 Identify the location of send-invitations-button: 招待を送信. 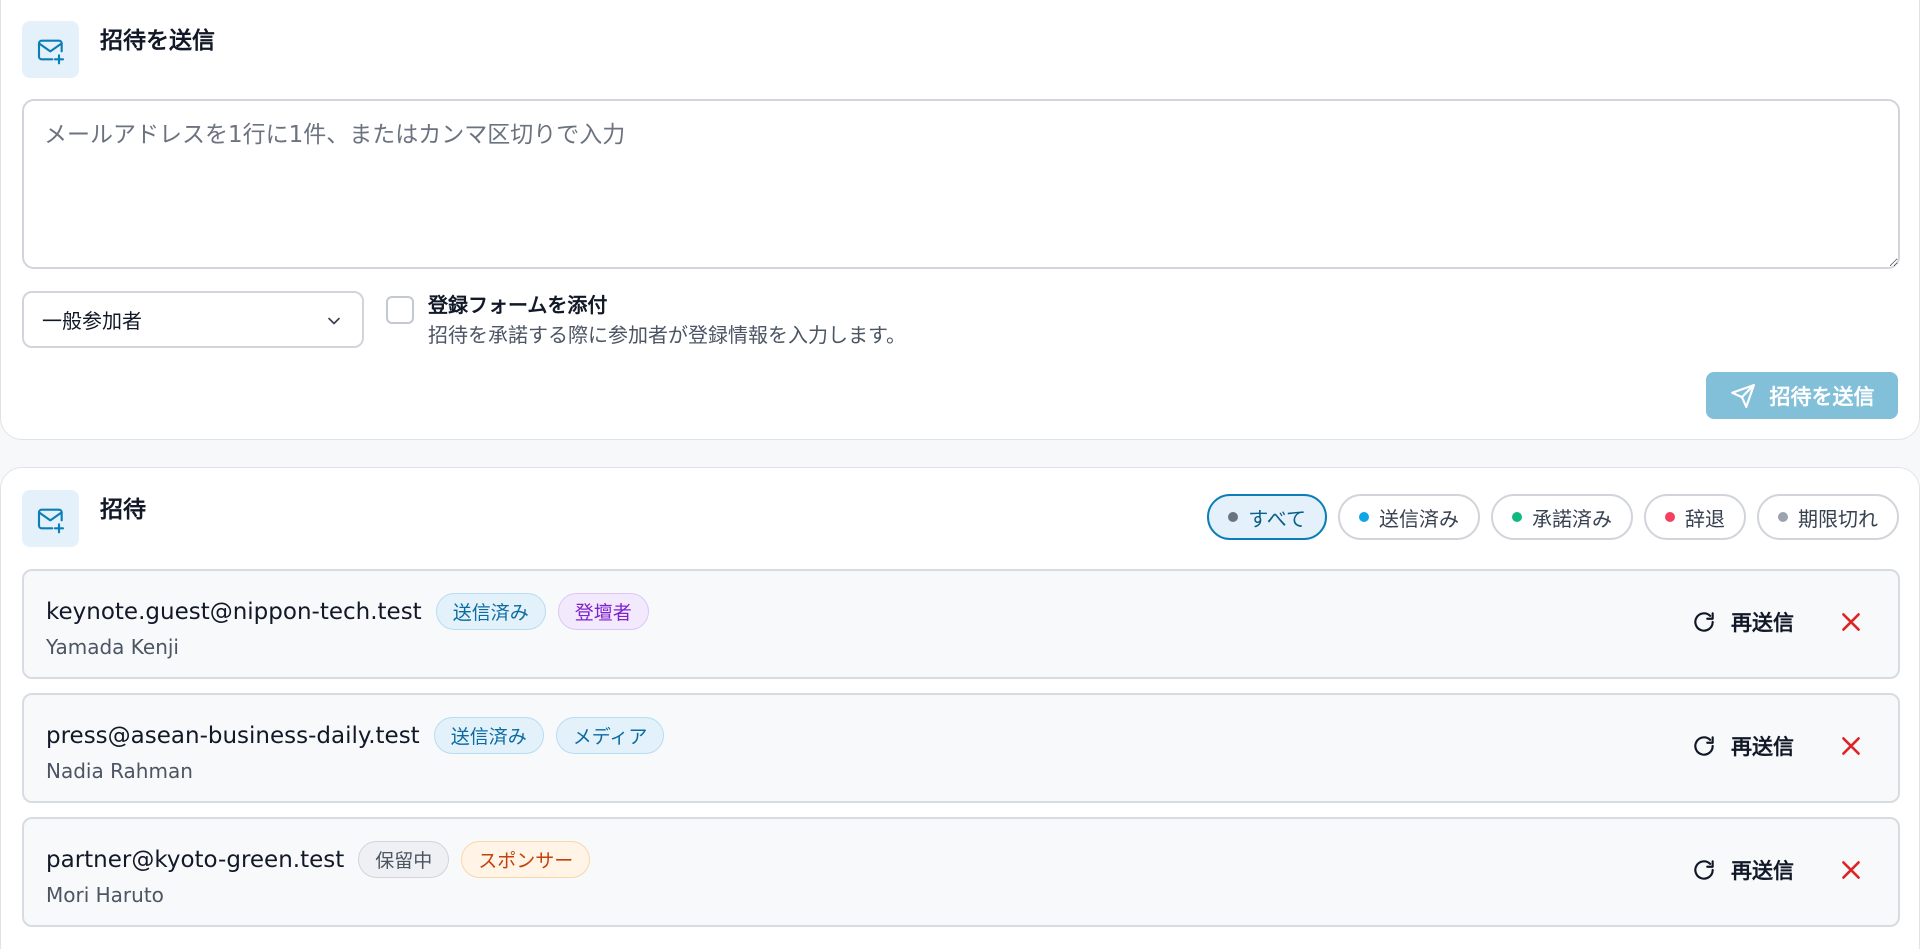
(1802, 395).